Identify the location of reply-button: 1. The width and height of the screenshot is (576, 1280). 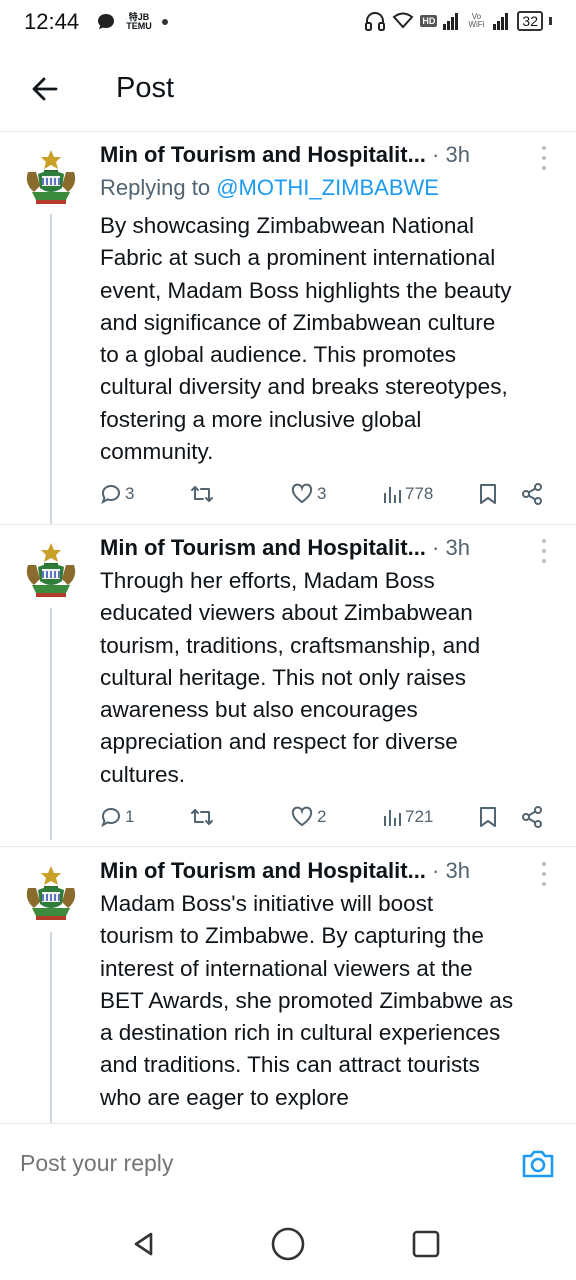
(117, 817).